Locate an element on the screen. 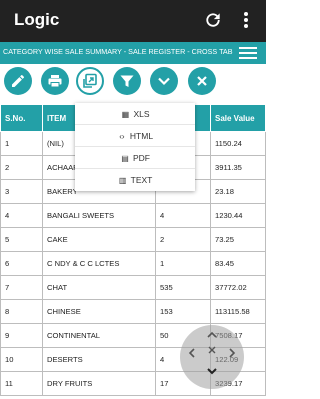 This screenshot has width=320, height=399. table-cell: 5 is located at coordinates (21, 239).